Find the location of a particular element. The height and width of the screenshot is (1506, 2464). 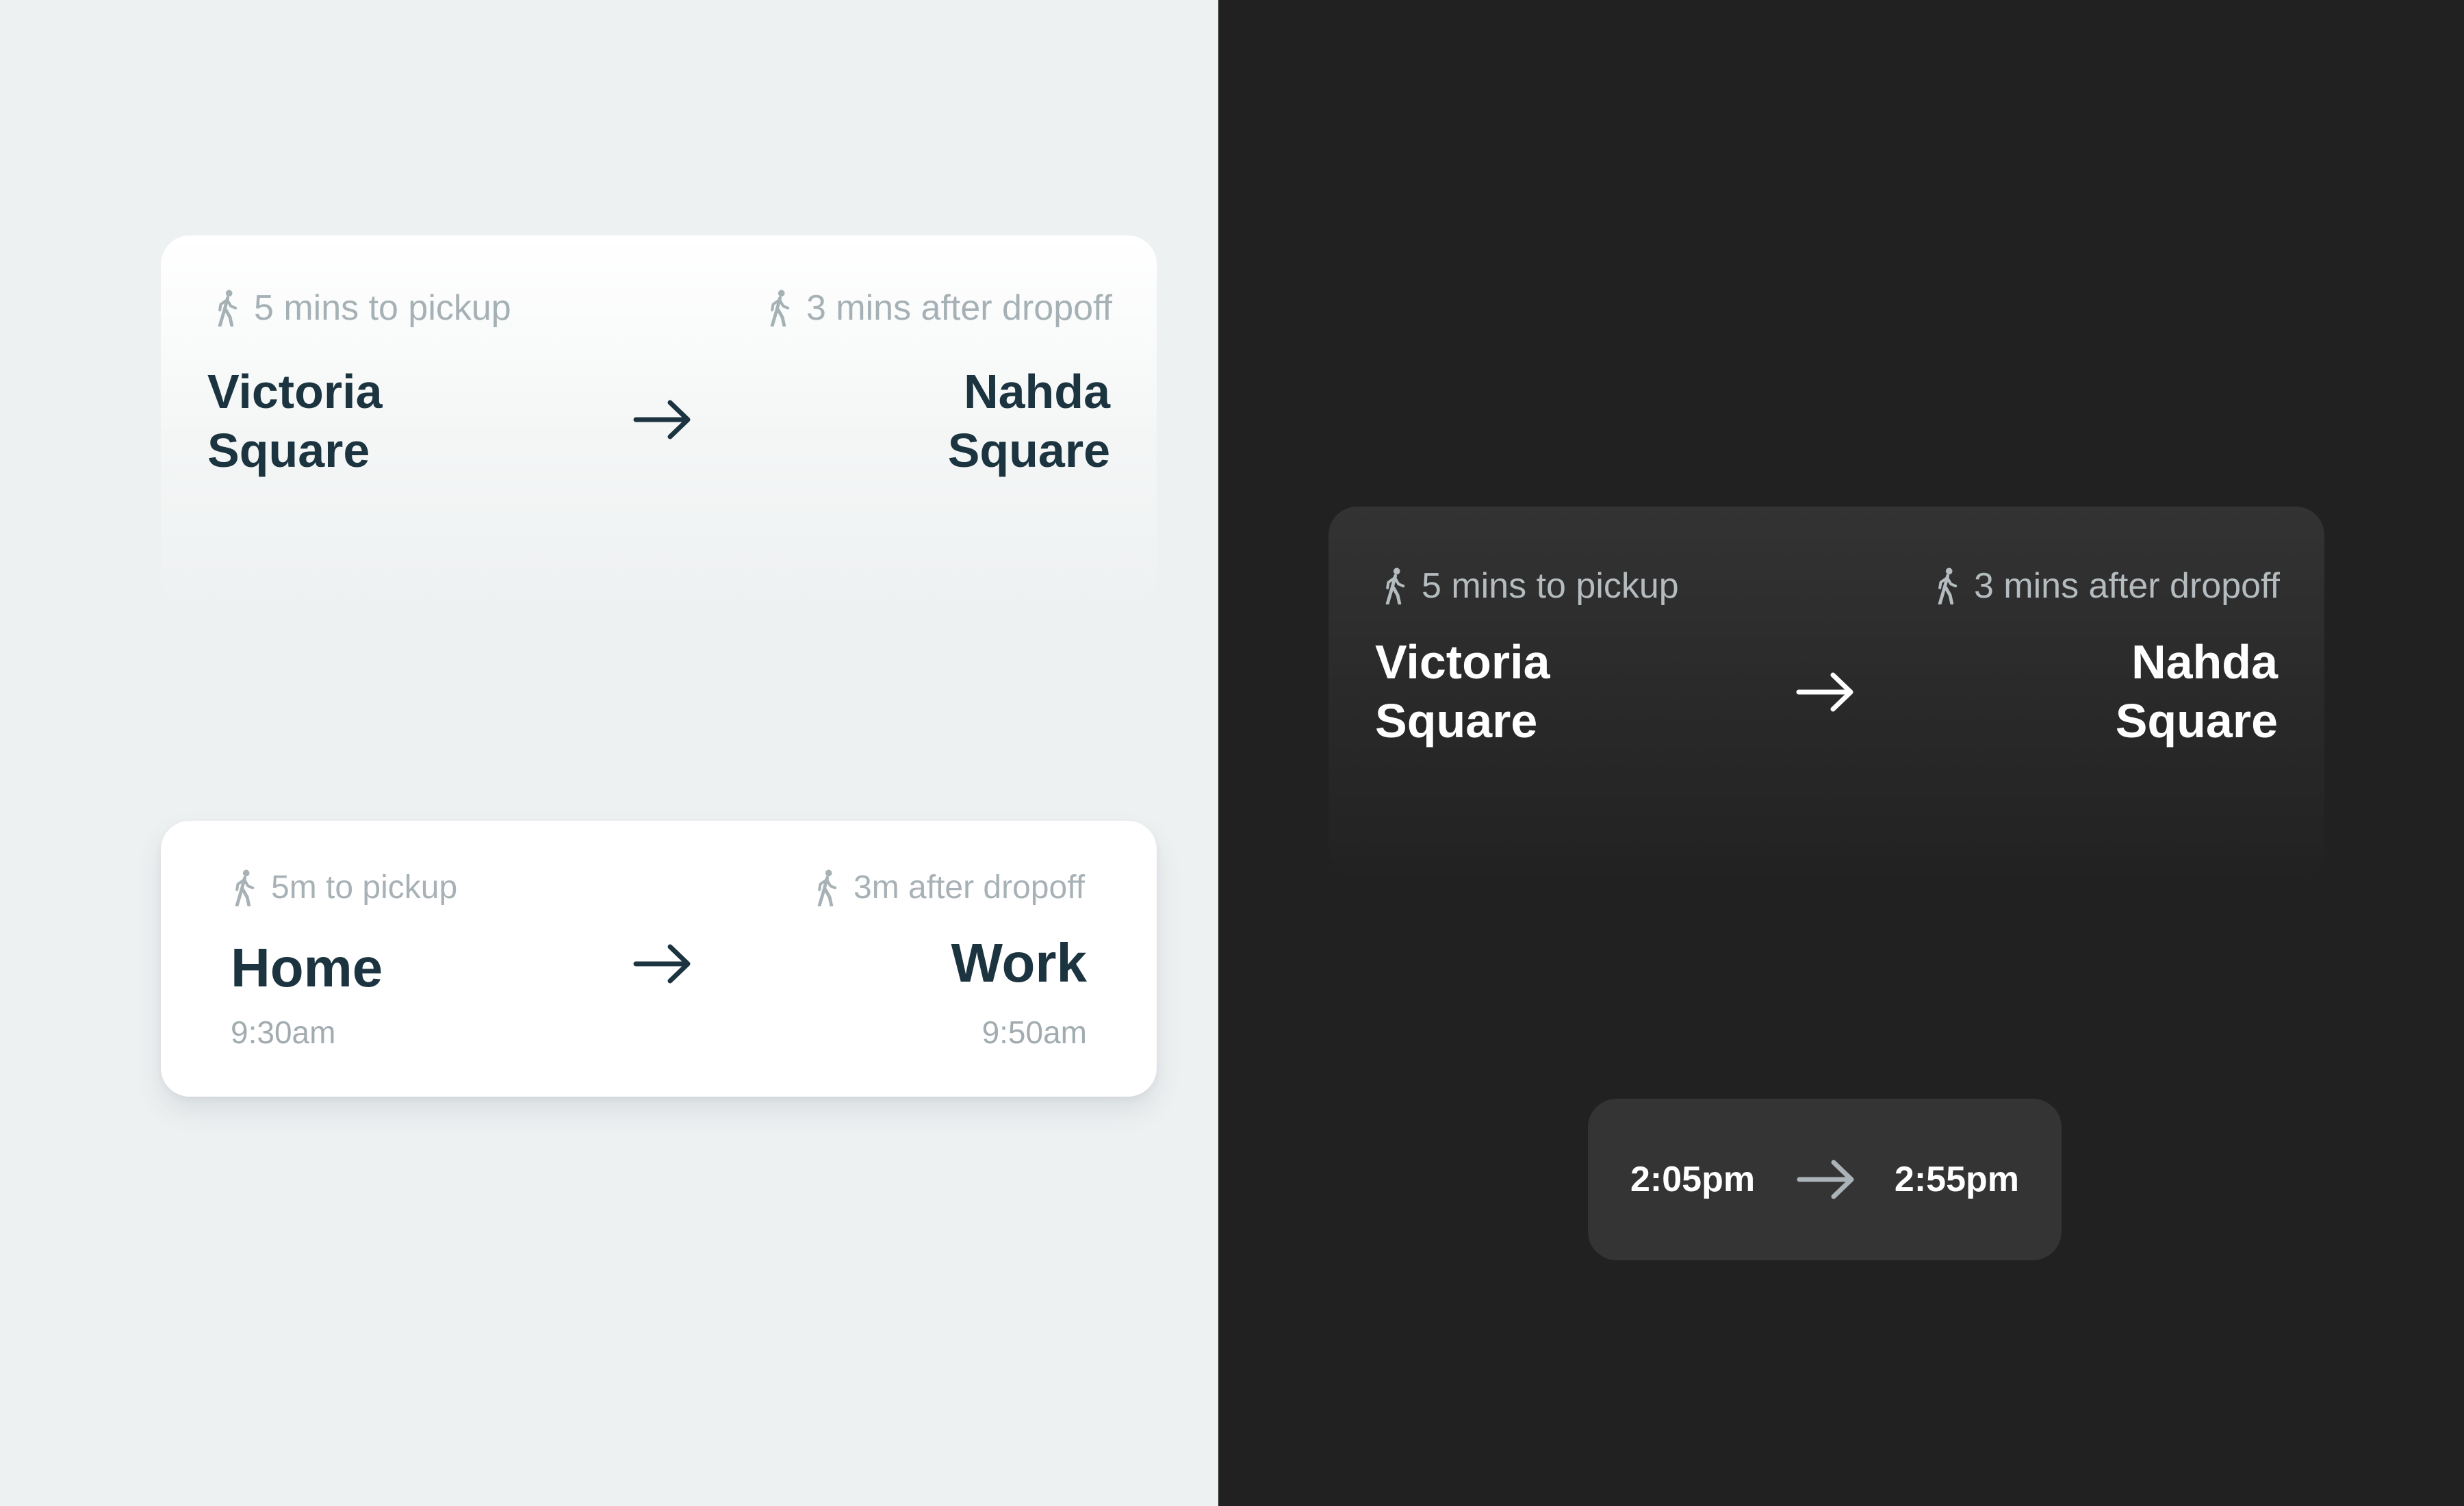

dropoff-walk-info: 3m after dropoff is located at coordinates (950, 887).